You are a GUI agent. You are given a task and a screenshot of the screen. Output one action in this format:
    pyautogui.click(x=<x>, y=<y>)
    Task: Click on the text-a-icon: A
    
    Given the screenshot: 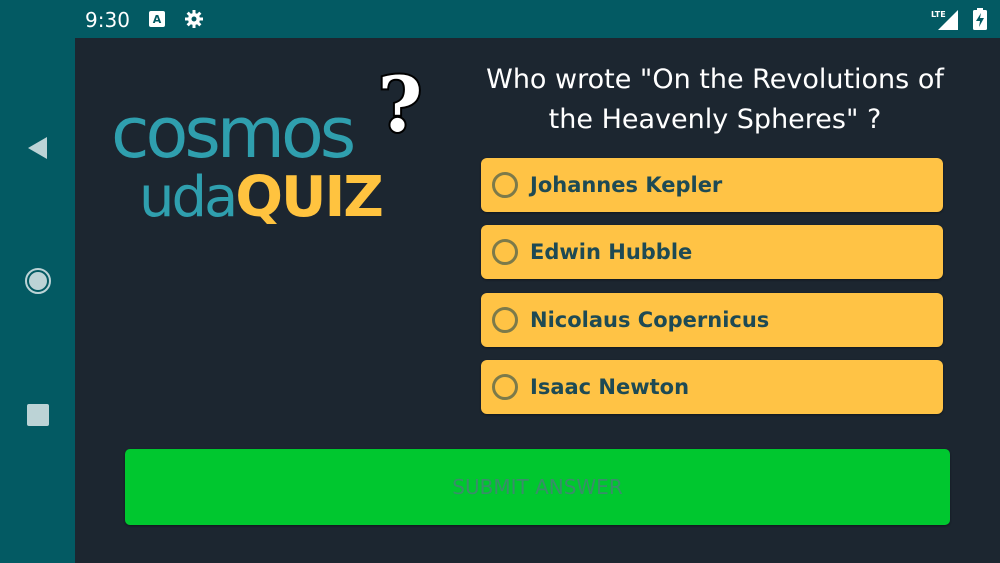 What is the action you would take?
    pyautogui.click(x=157, y=19)
    